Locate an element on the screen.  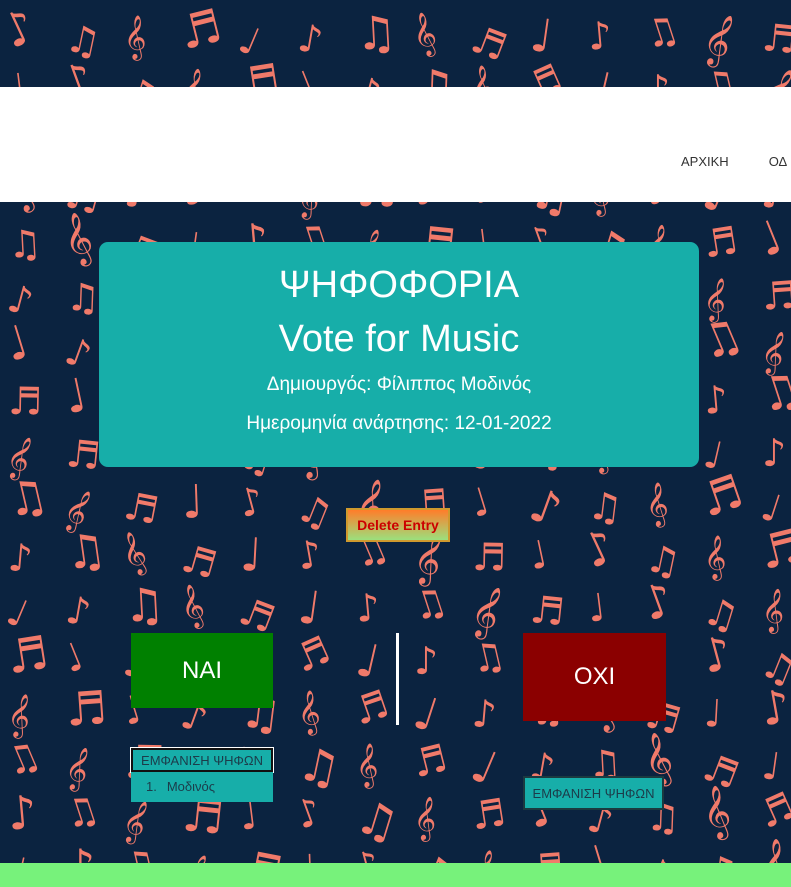
yes-voters-list: 1. Μοδινός is located at coordinates (202, 787).